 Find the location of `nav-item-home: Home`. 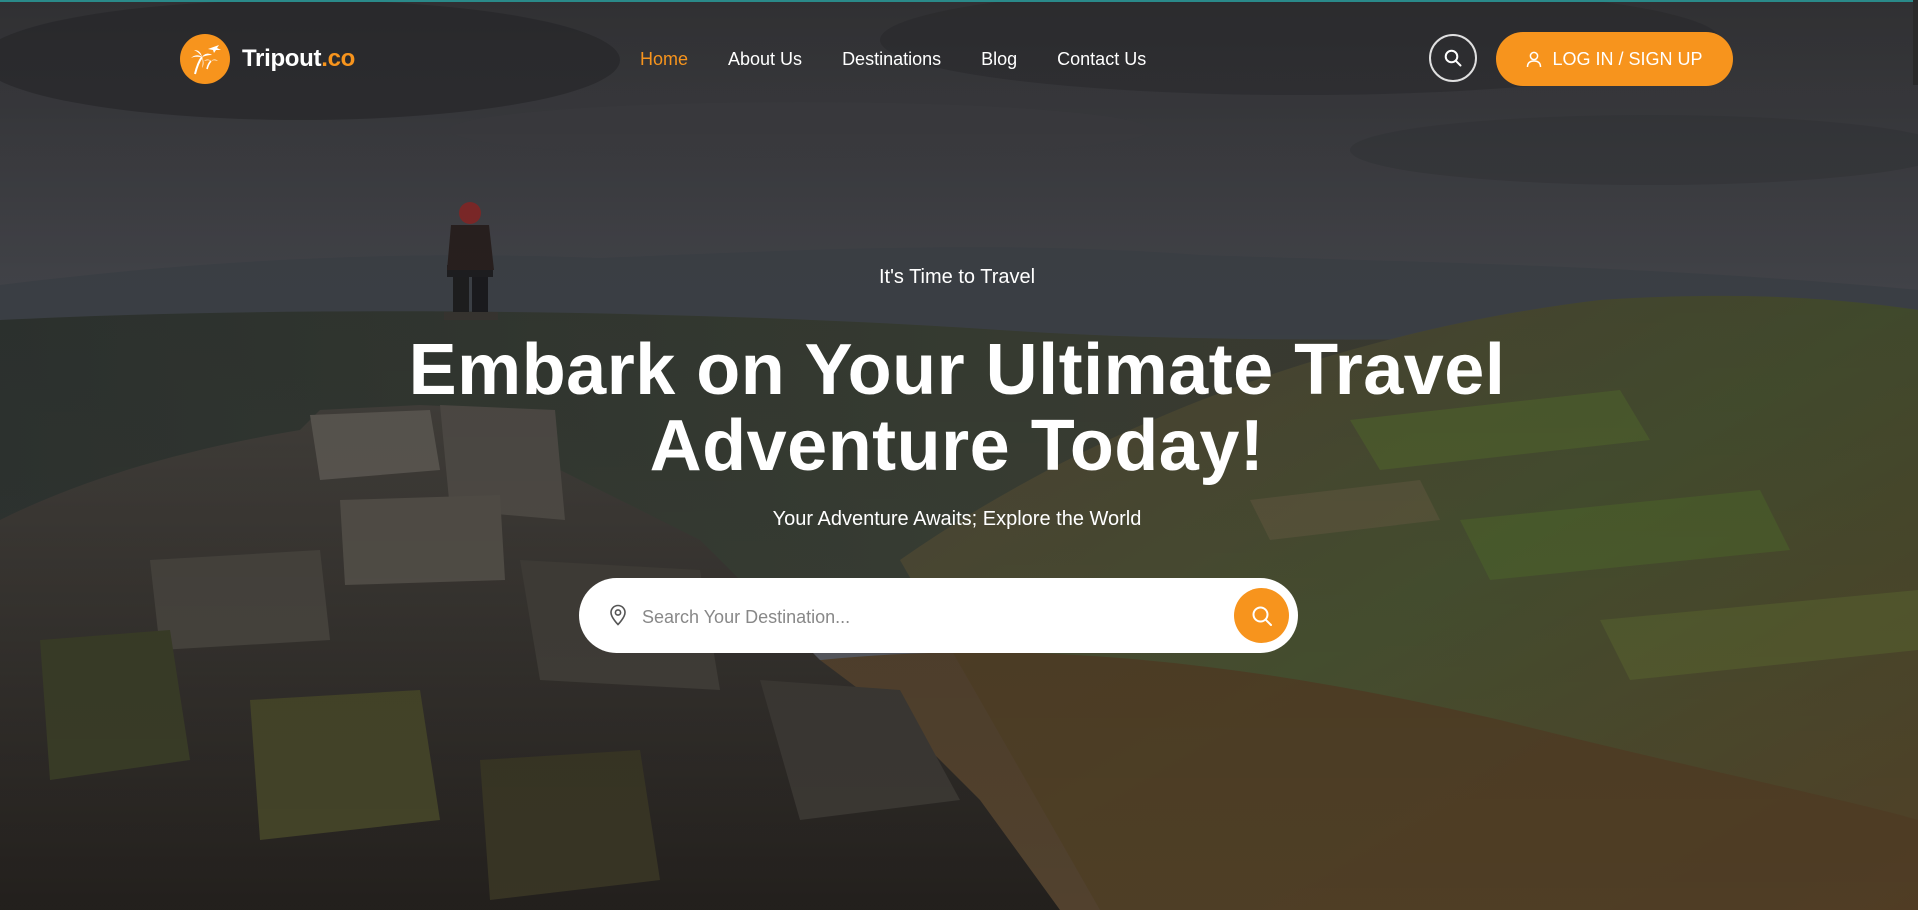

nav-item-home: Home is located at coordinates (664, 59).